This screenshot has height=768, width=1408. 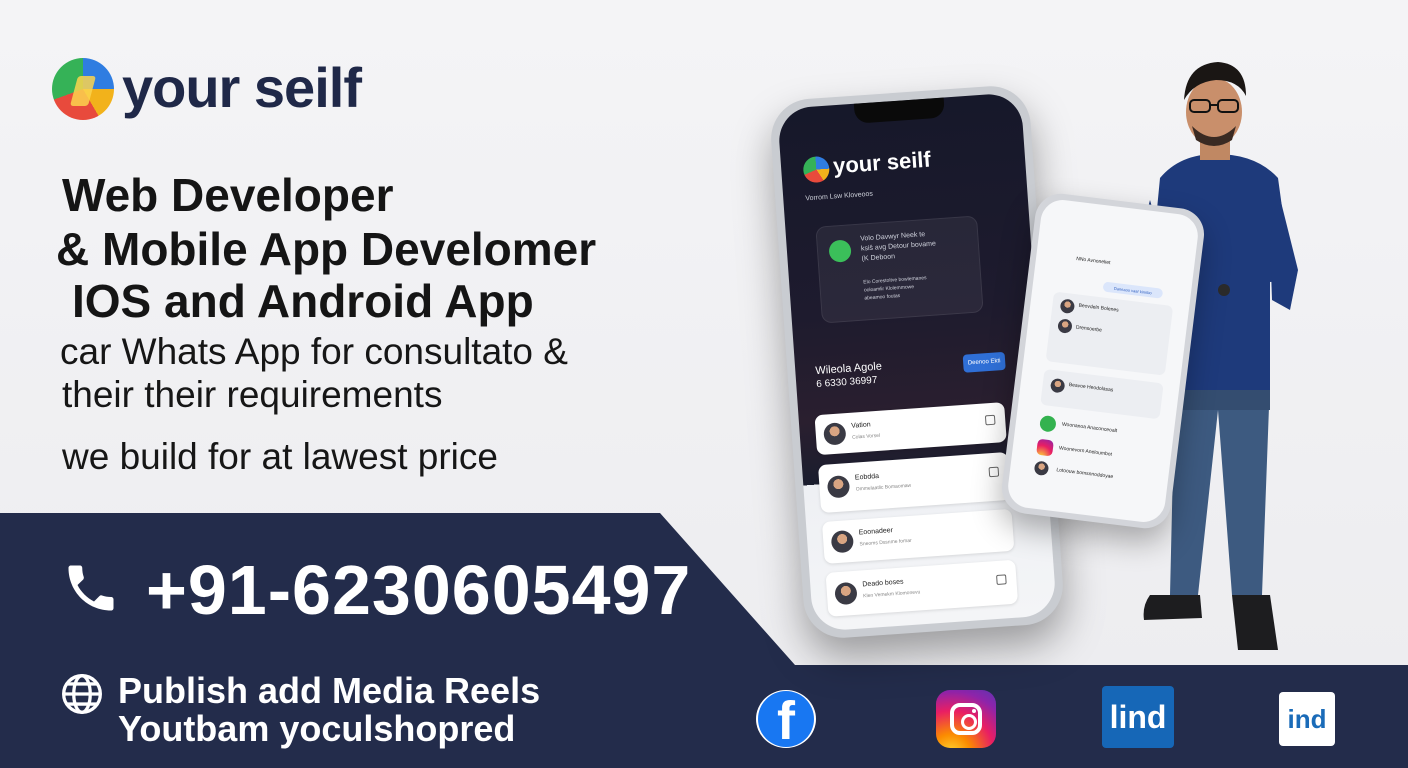 What do you see at coordinates (303, 301) in the screenshot?
I see `headline-line-3: IOS and Android App` at bounding box center [303, 301].